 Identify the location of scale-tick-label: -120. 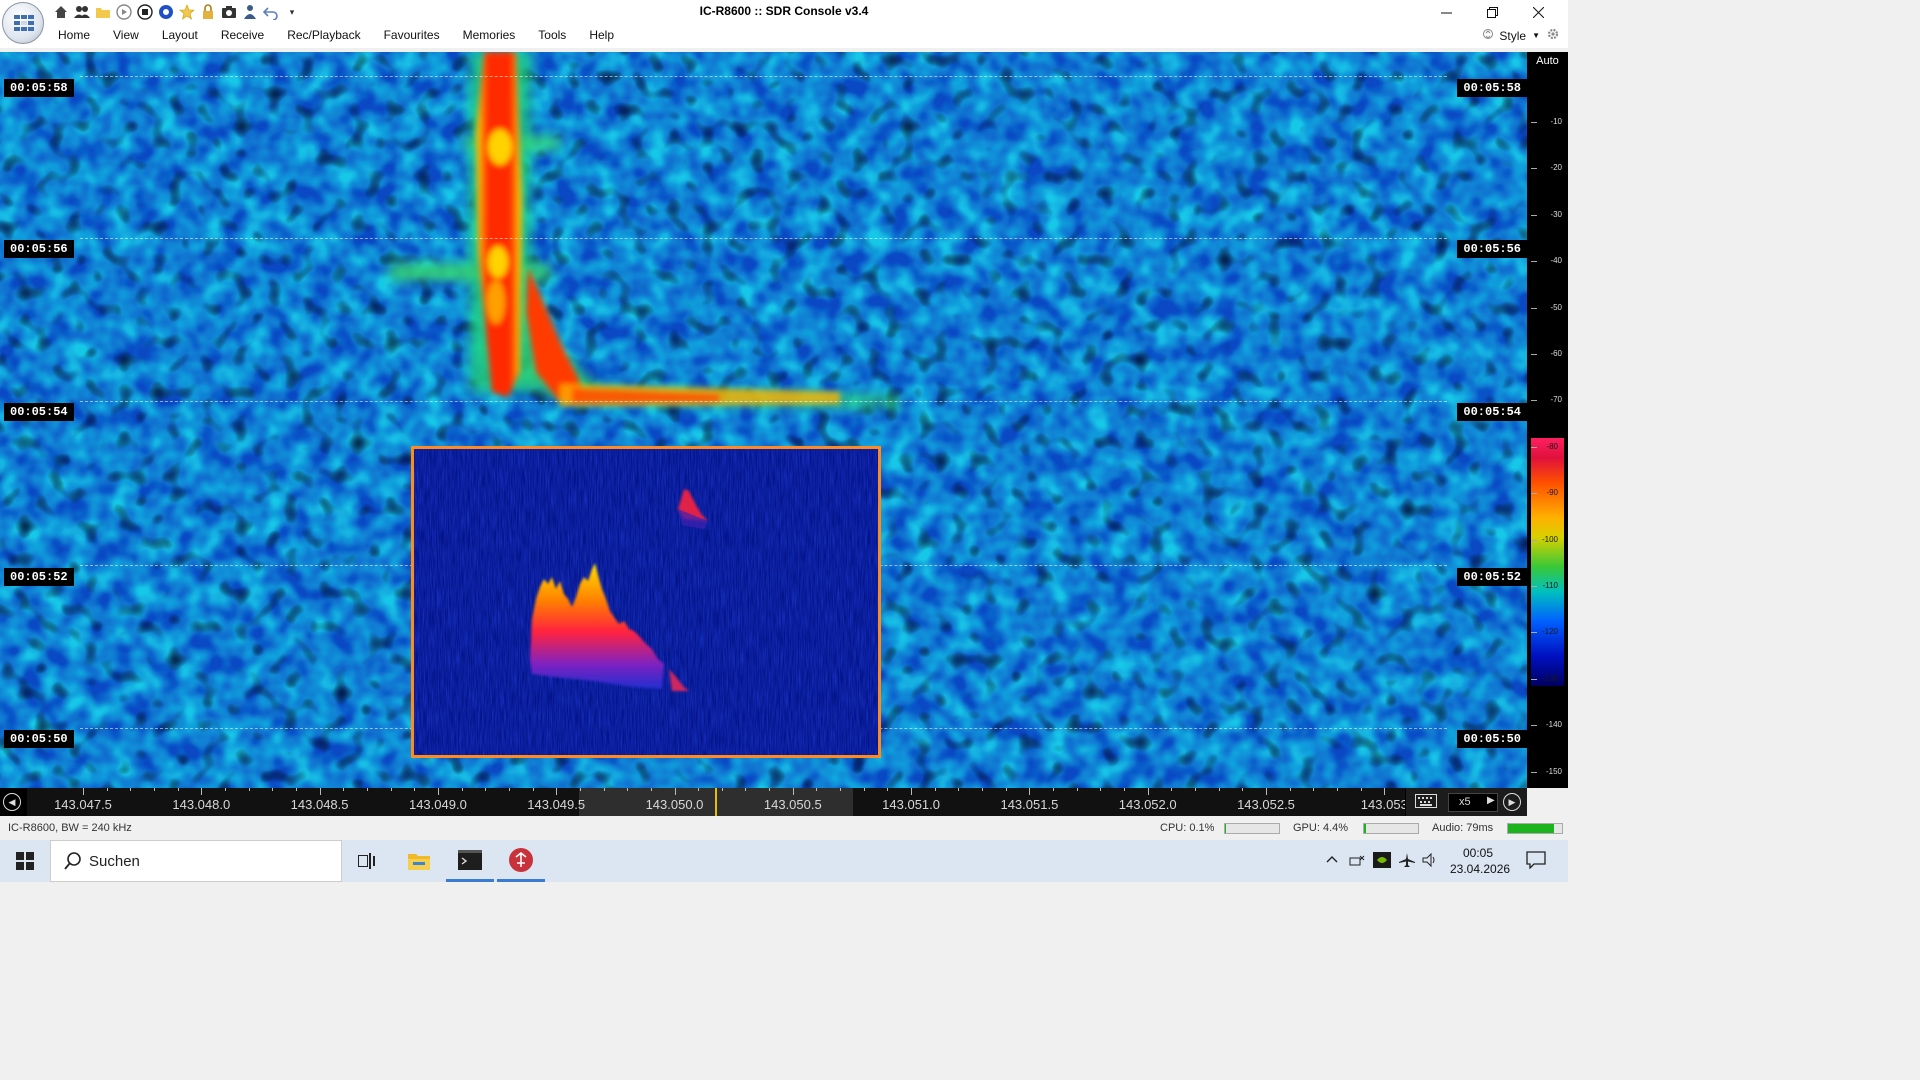
(1549, 632).